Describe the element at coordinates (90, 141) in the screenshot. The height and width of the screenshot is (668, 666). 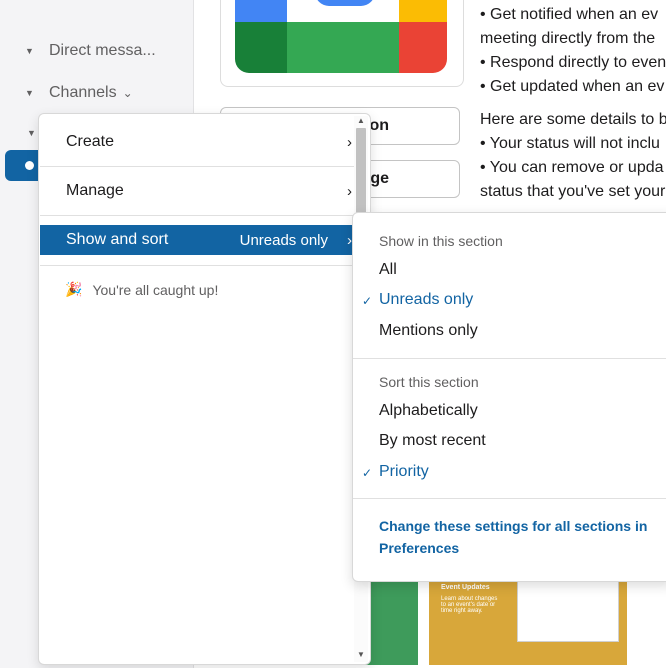
I see `menu-item-label: Create` at that location.